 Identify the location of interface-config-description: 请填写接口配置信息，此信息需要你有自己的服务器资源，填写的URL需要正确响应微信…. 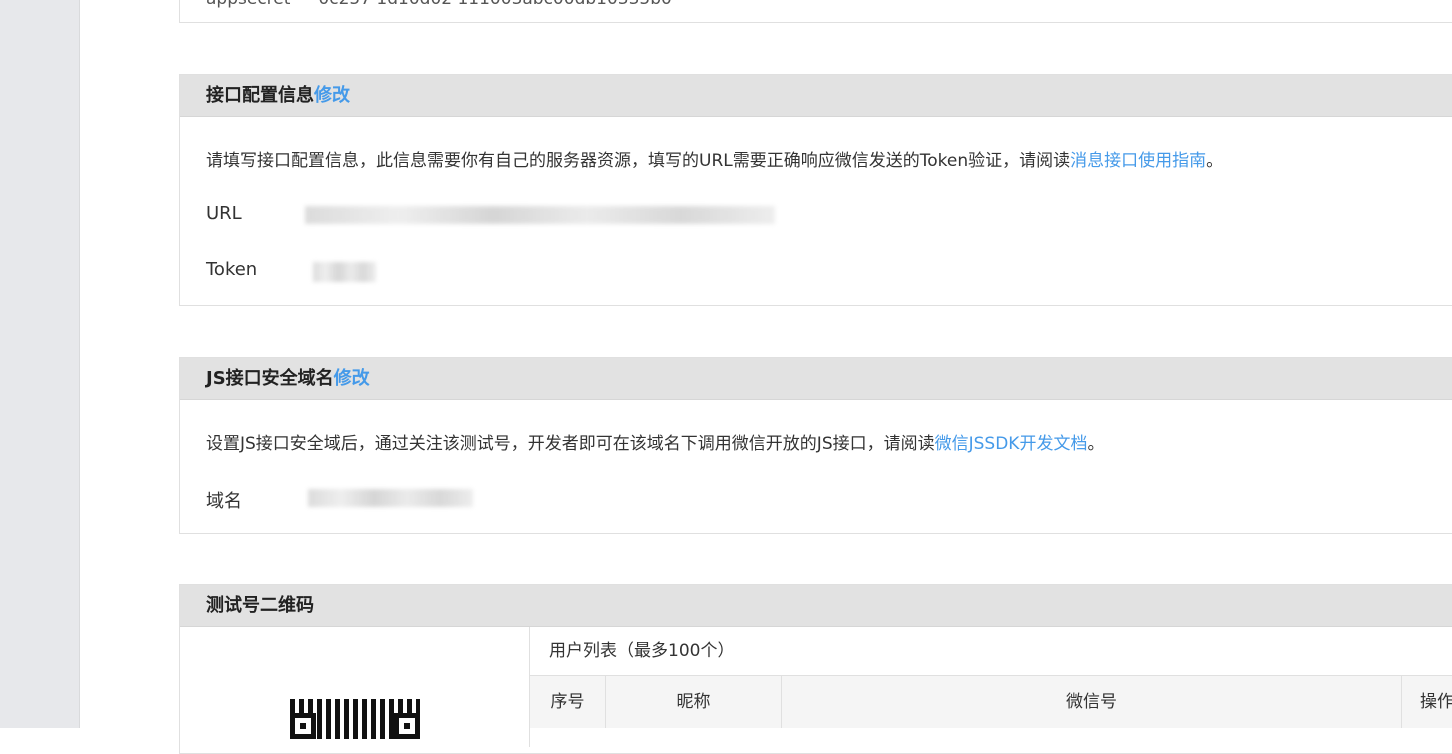
(714, 158).